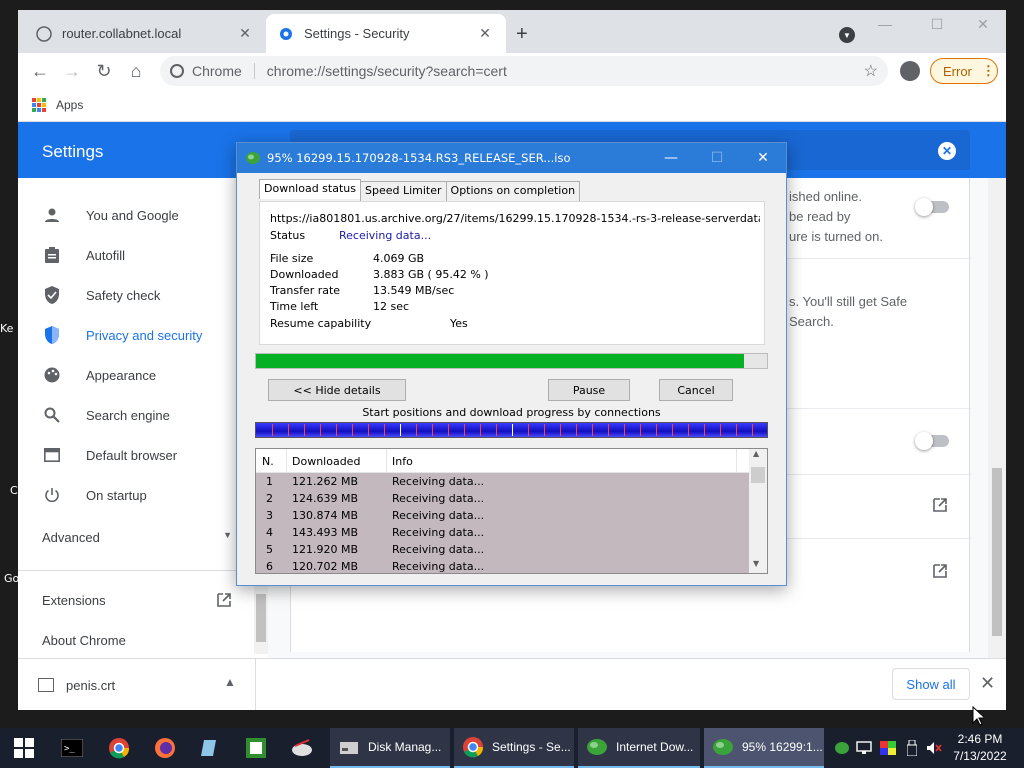 Image resolution: width=1024 pixels, height=768 pixels. I want to click on notes-icon, so click(210, 748).